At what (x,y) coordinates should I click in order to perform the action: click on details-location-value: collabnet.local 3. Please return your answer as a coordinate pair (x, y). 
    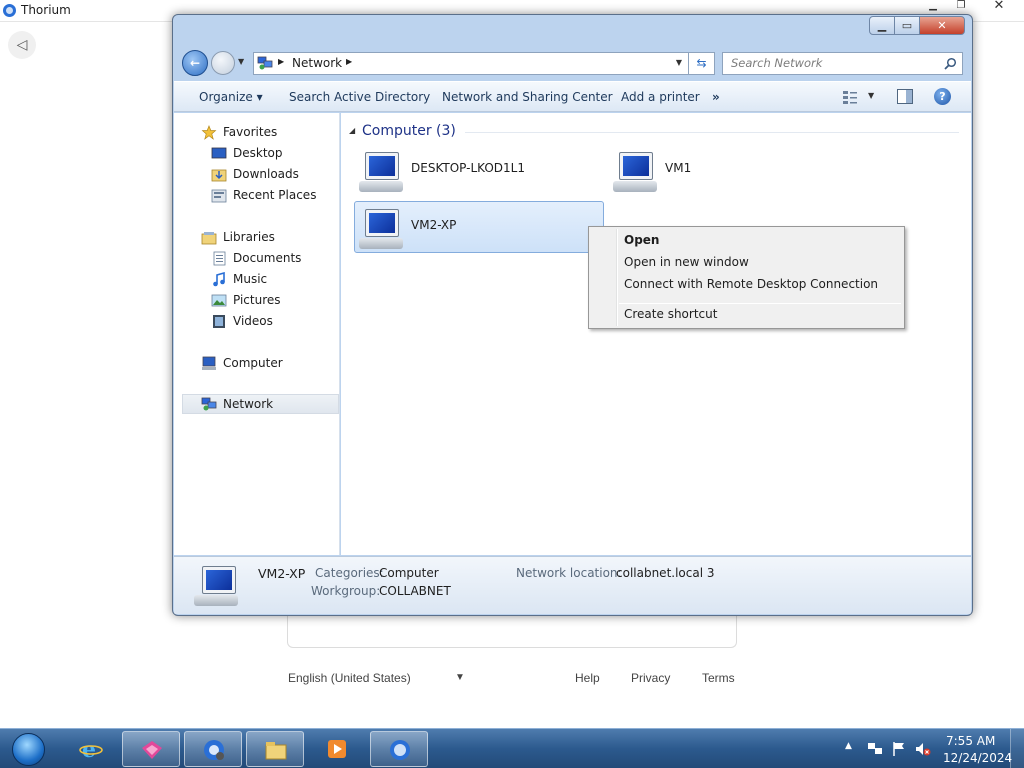
    Looking at the image, I should click on (665, 573).